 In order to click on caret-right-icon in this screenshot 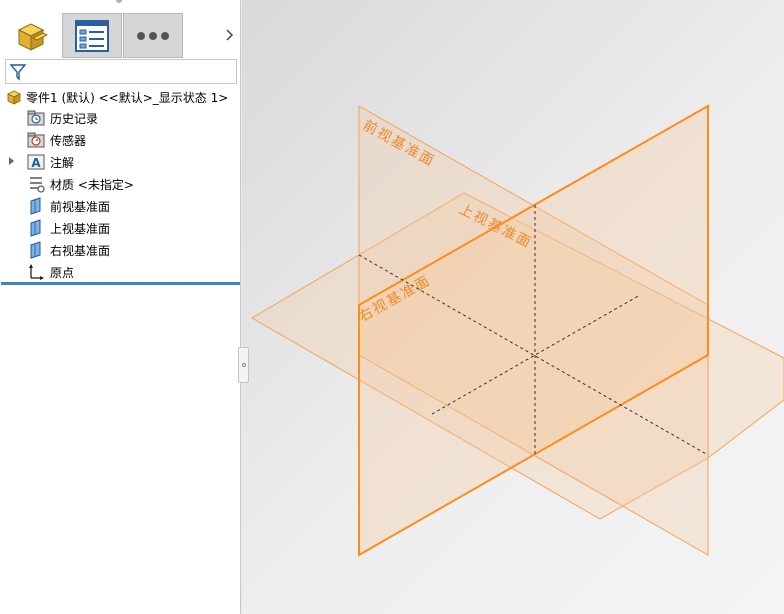, I will do `click(11, 161)`.